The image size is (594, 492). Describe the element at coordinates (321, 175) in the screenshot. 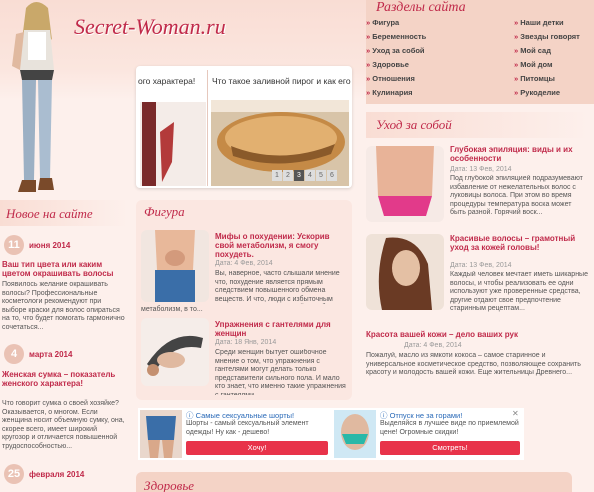

I see `slider-page: 5` at that location.